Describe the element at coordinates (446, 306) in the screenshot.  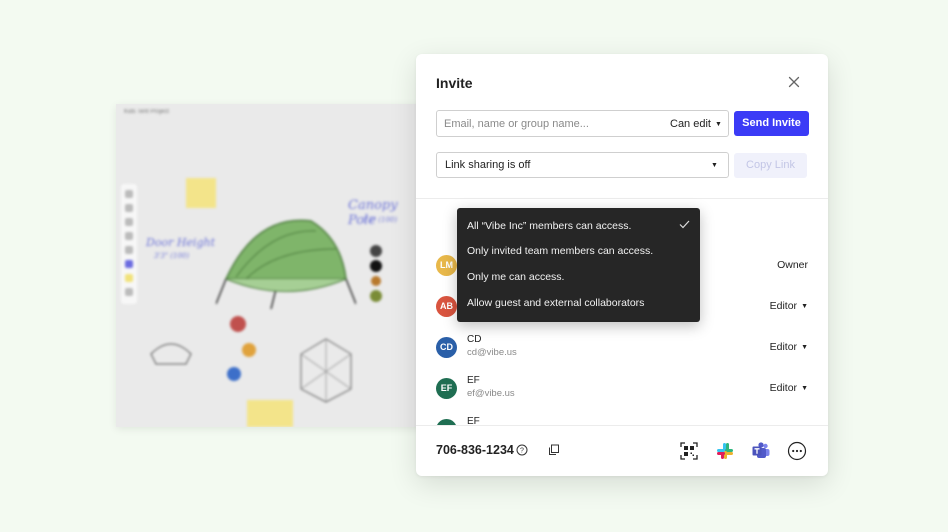
I see `avatar: AB` at that location.